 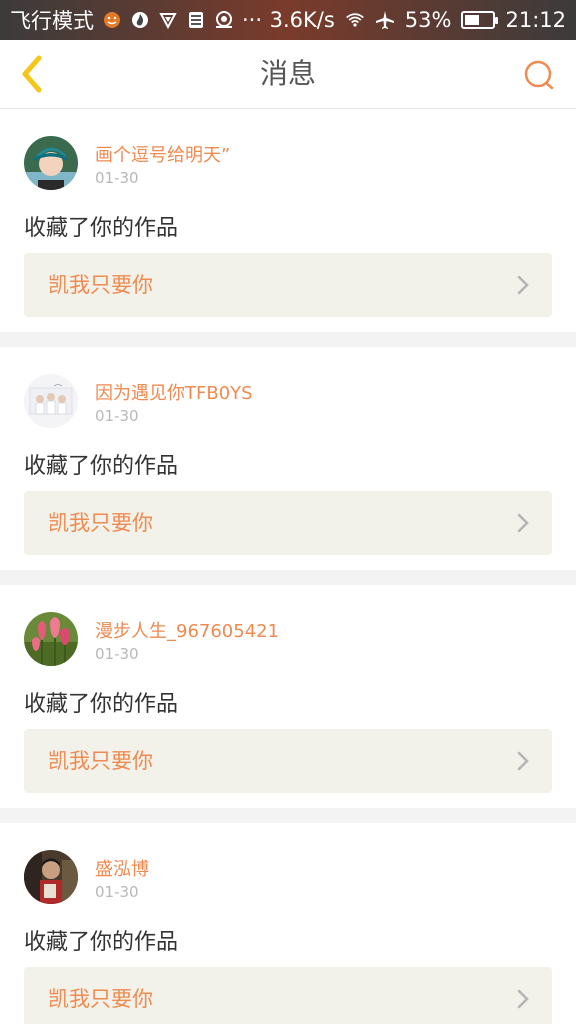 I want to click on status-bar: 飞行模式 ··· 3.6K/s 53% 21:12, so click(x=288, y=20).